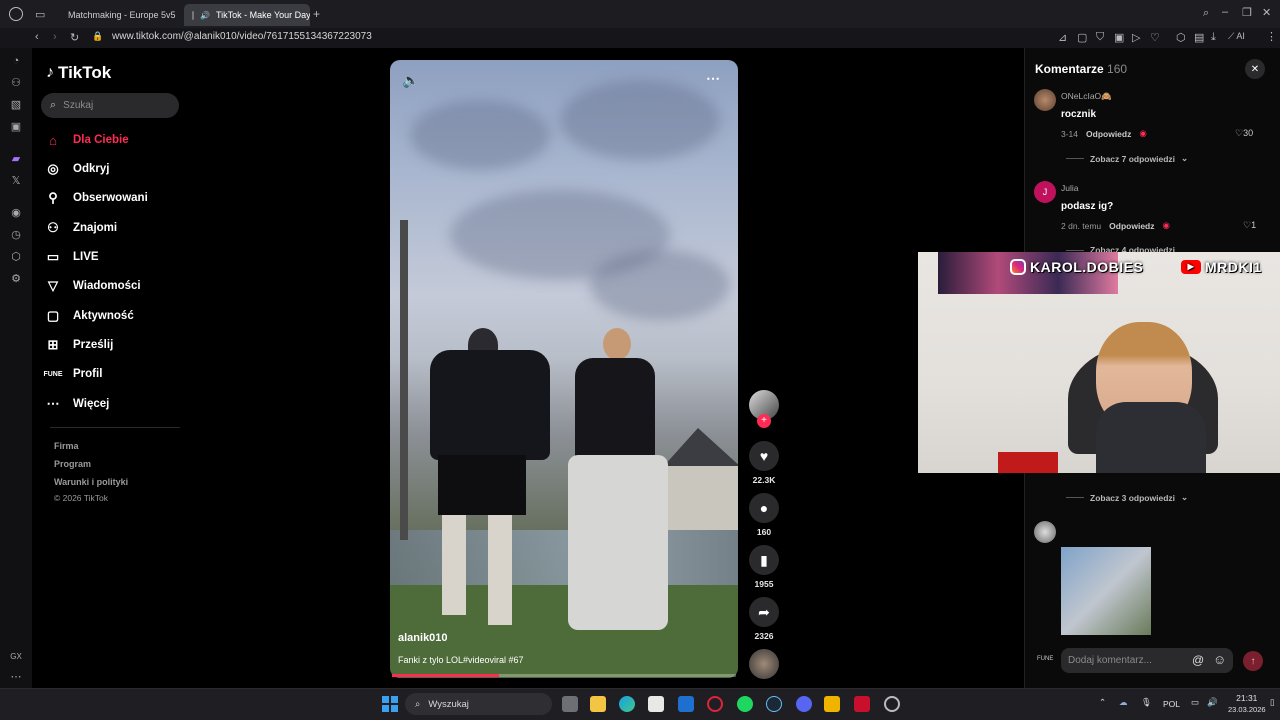  Describe the element at coordinates (423, 638) in the screenshot. I see `video-author: alanik010` at that location.